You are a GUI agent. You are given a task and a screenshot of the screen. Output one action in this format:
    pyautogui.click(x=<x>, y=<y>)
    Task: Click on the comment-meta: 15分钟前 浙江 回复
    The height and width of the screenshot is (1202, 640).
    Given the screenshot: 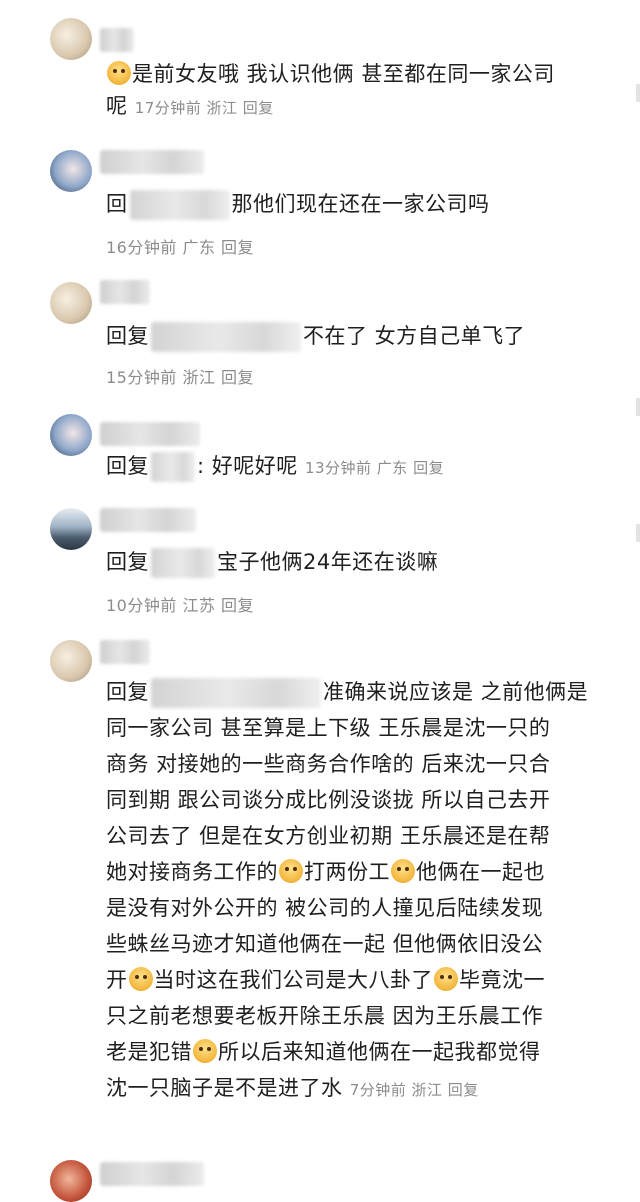 What is the action you would take?
    pyautogui.click(x=180, y=376)
    